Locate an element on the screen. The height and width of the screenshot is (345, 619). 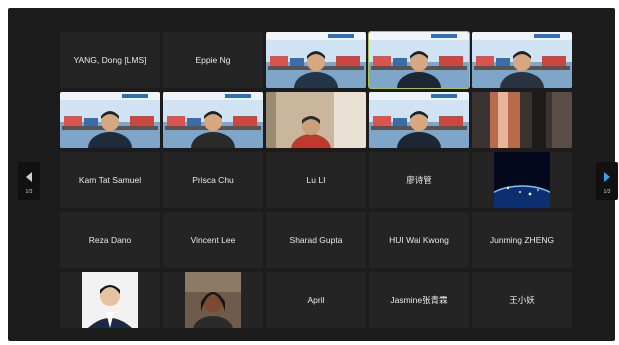
participant-name: Jasmine张青霖 is located at coordinates (419, 300).